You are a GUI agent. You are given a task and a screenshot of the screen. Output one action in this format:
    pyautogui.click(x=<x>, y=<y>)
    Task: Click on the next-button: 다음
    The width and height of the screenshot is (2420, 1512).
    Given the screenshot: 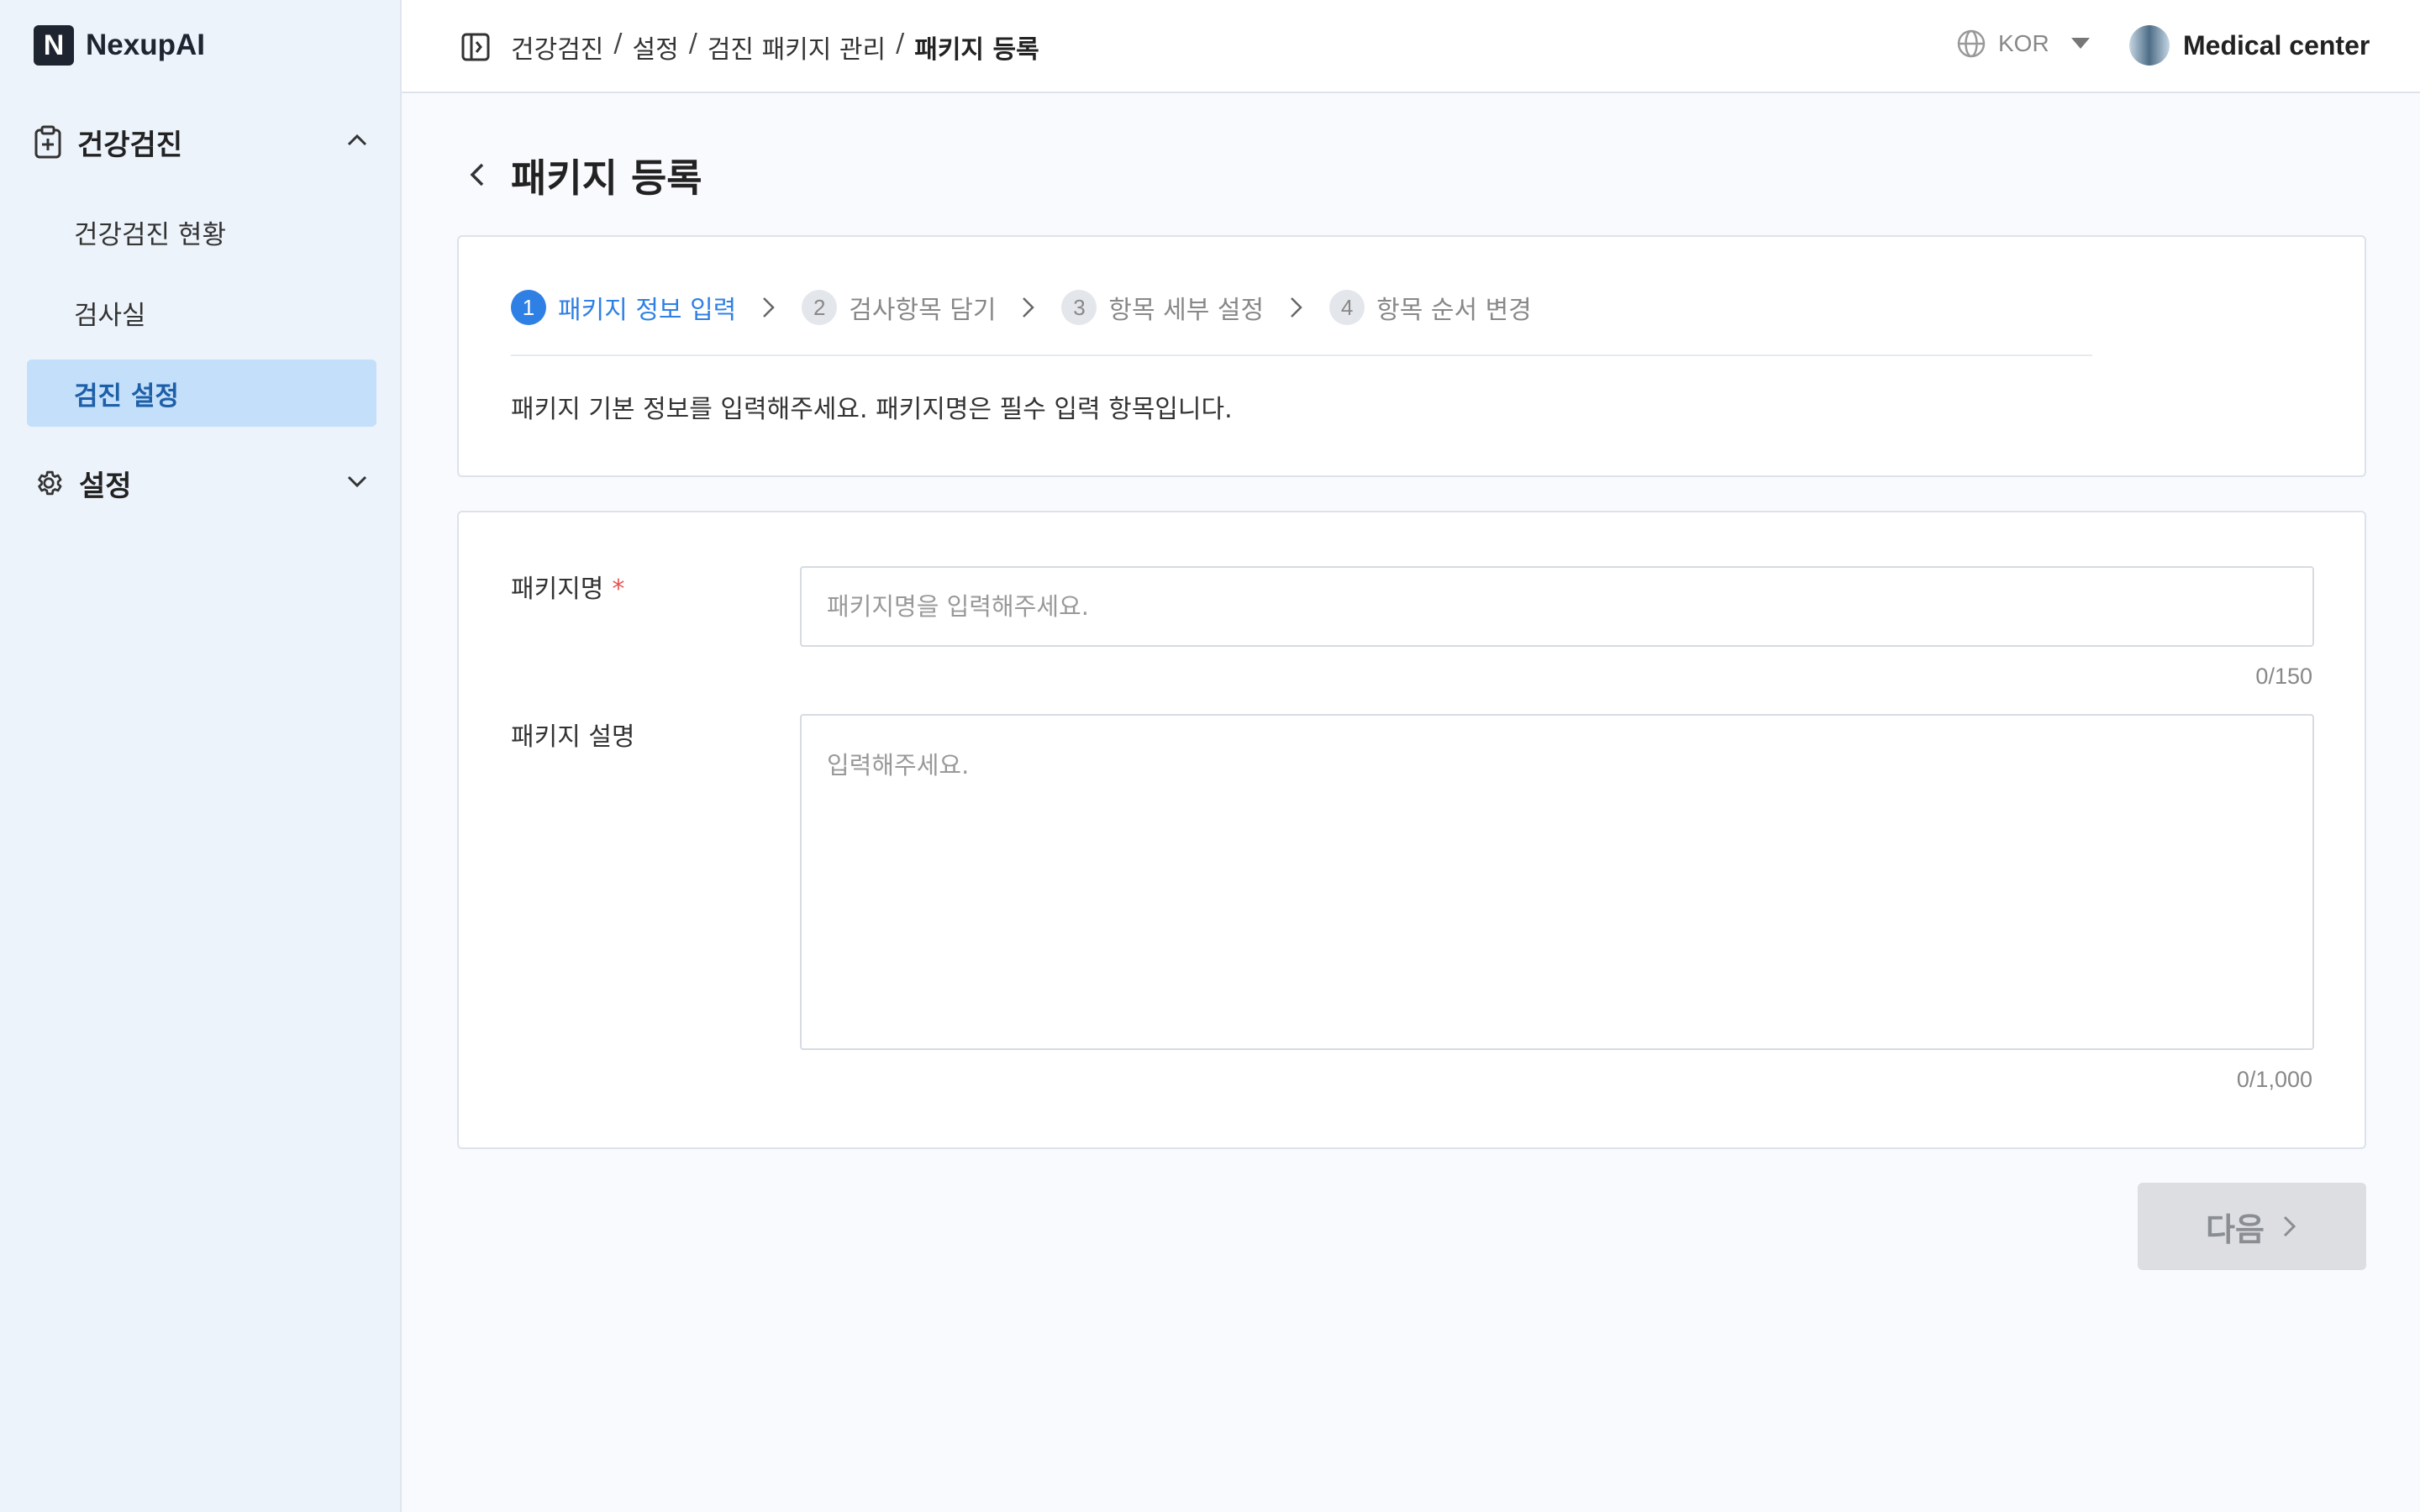 What is the action you would take?
    pyautogui.click(x=2252, y=1226)
    